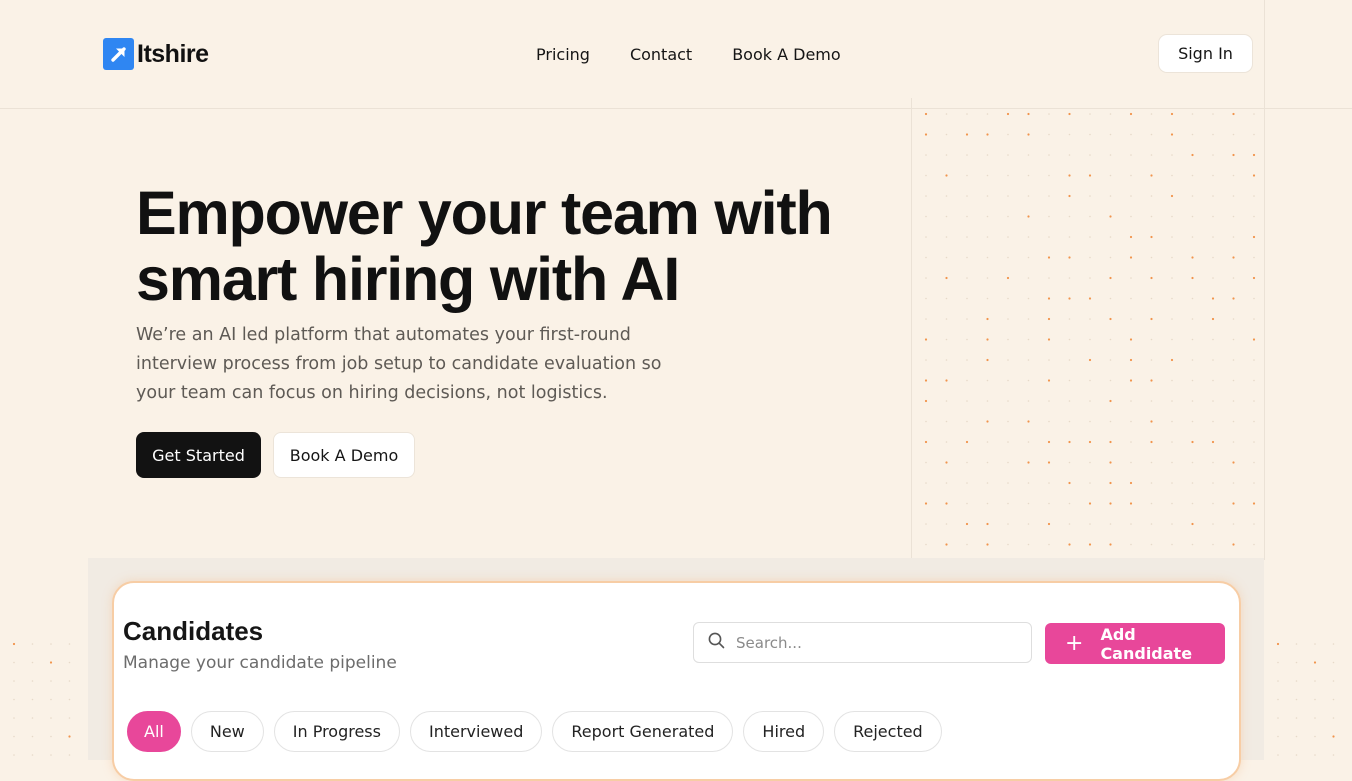  What do you see at coordinates (260, 663) in the screenshot?
I see `candidates-subtitle: Manage your candidate pipeline` at bounding box center [260, 663].